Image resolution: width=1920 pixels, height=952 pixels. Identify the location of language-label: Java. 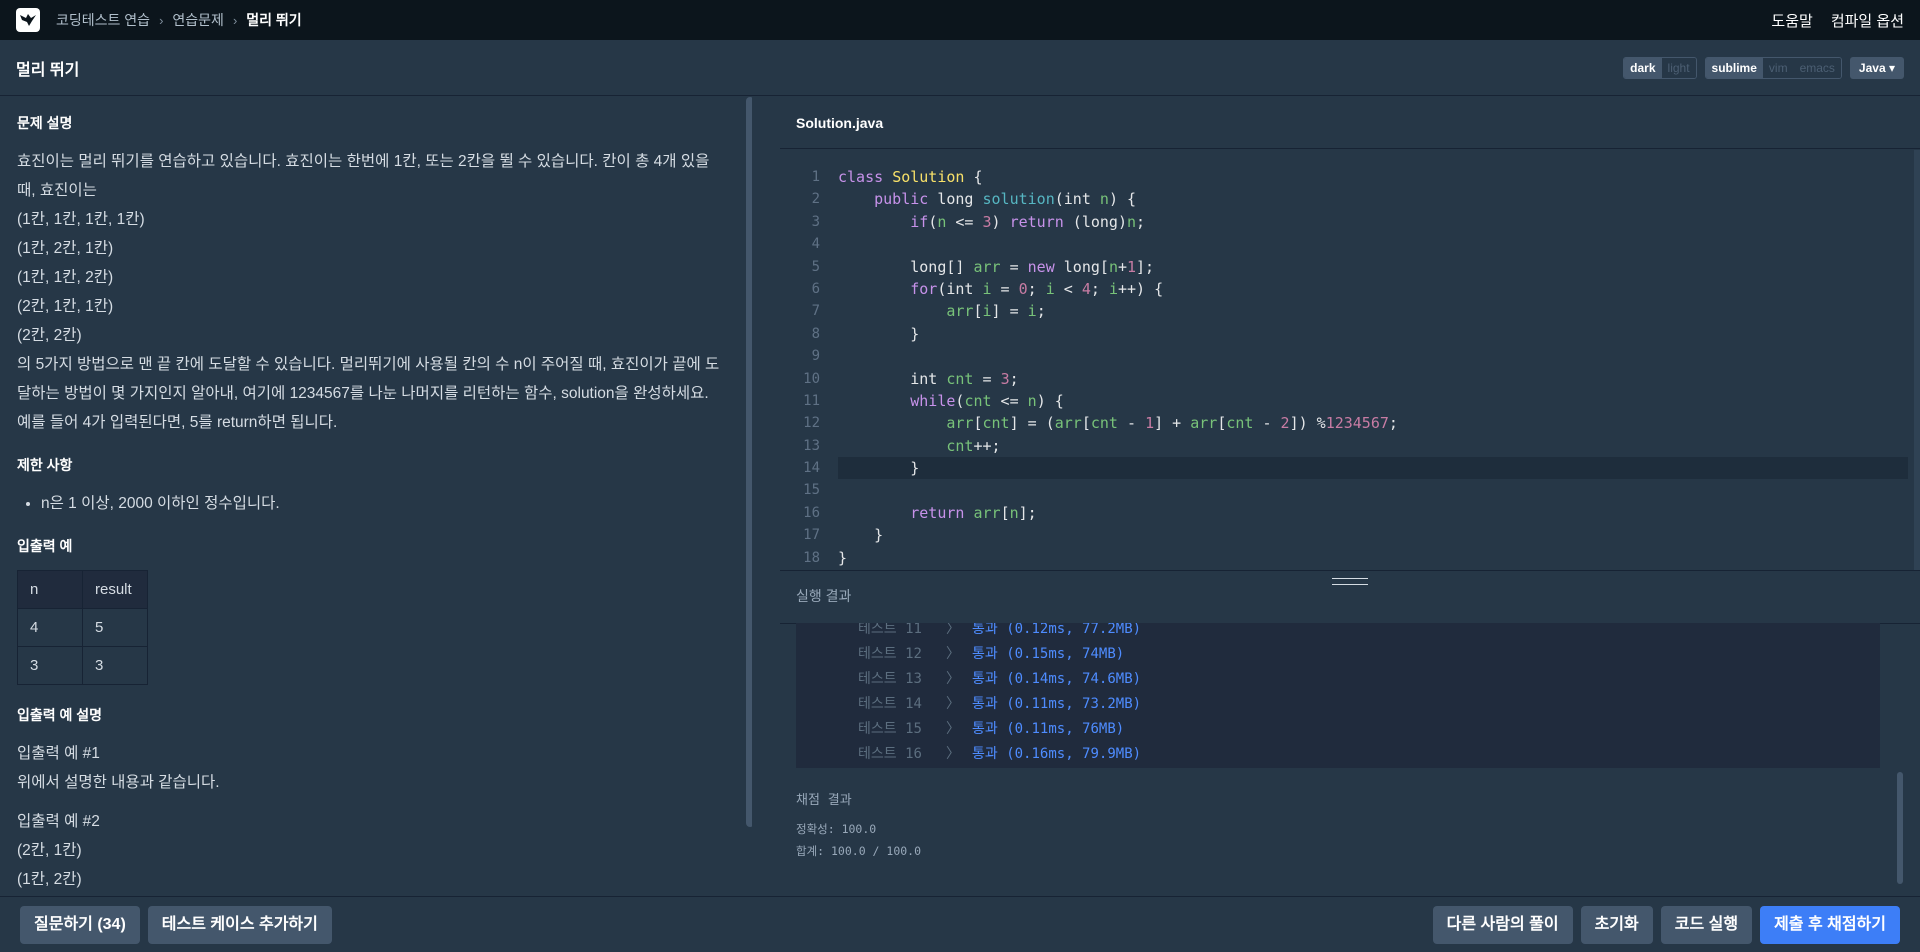
(1872, 67).